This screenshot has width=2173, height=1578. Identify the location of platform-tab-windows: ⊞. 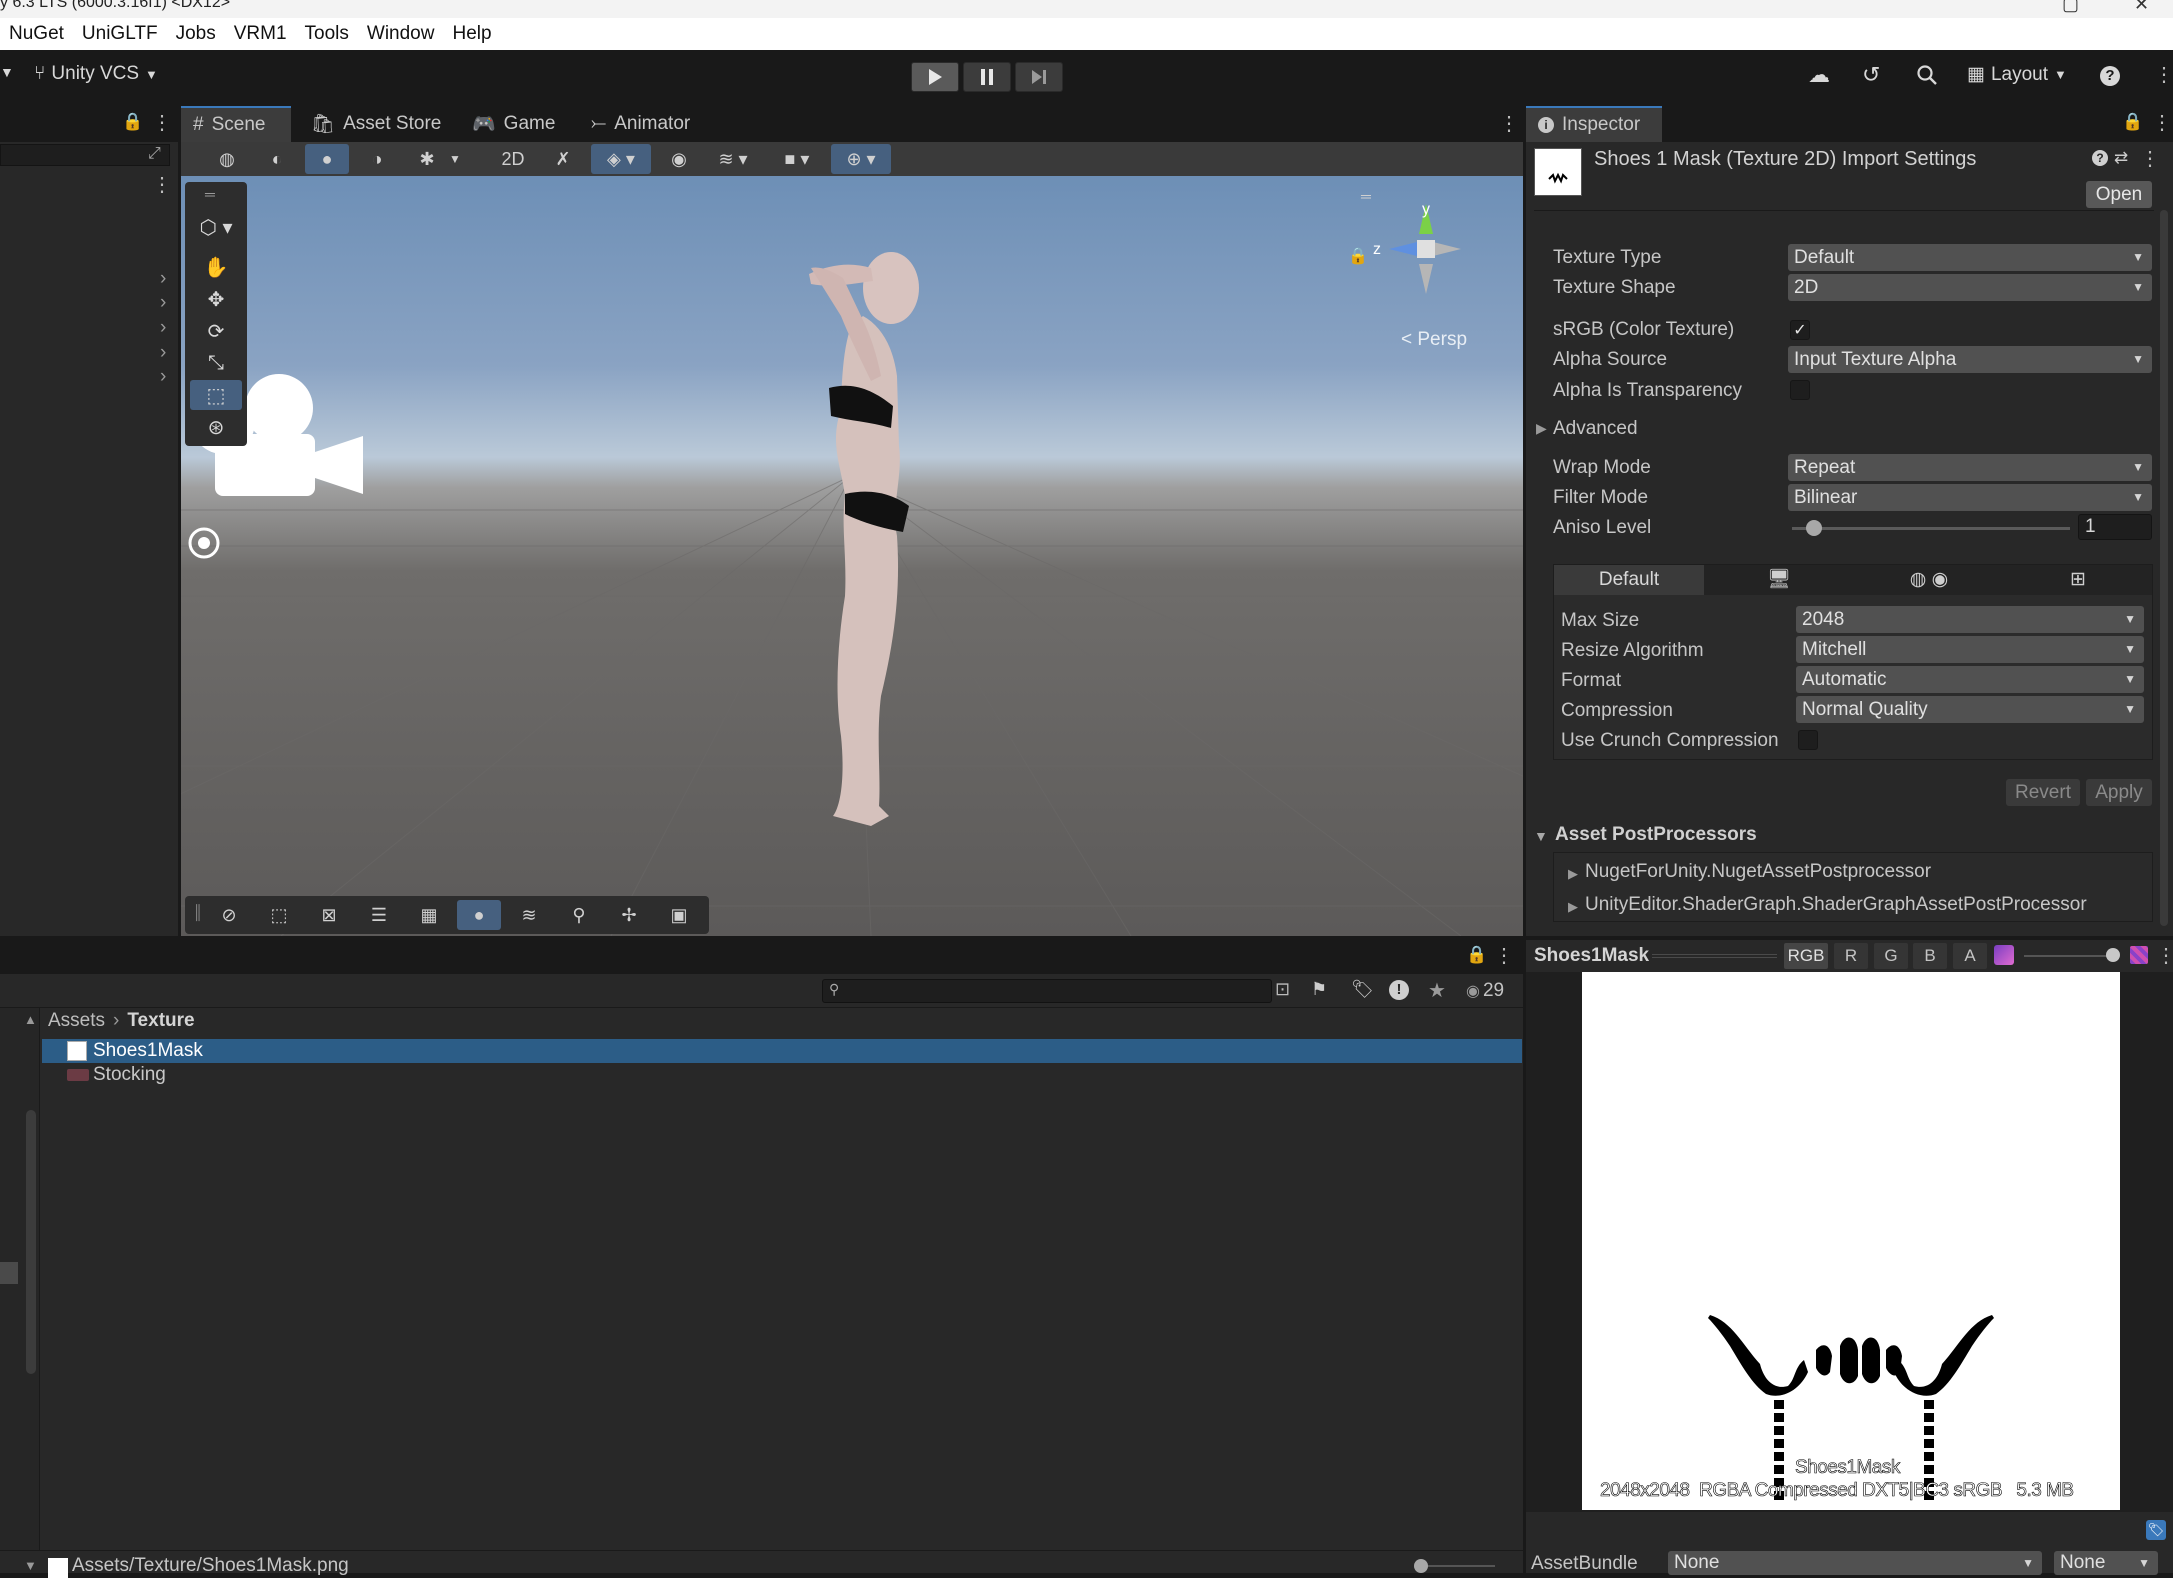
(2078, 580).